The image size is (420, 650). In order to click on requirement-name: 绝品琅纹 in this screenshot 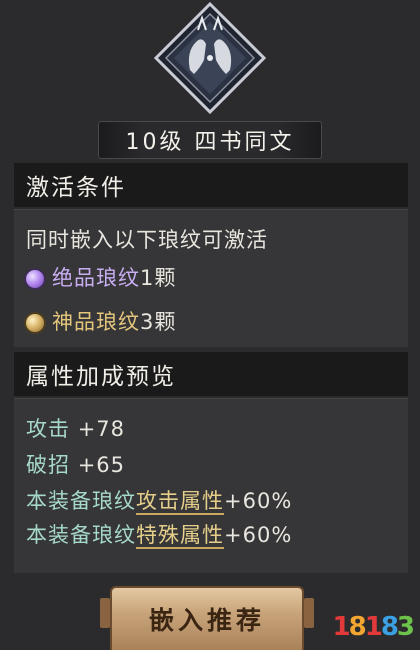, I will do `click(96, 278)`.